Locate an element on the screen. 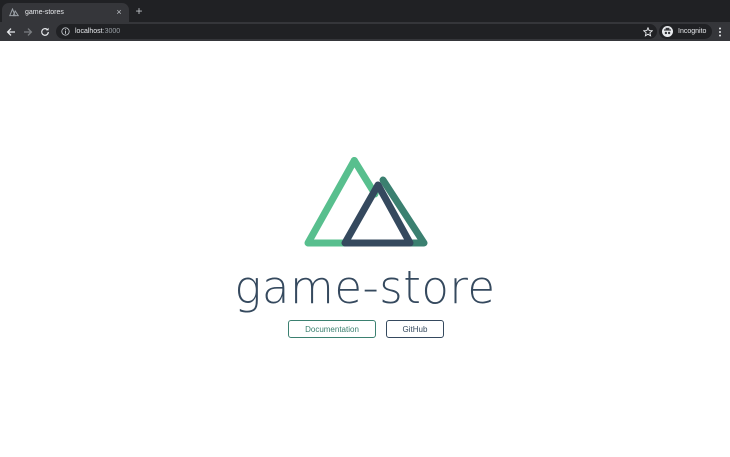 This screenshot has width=730, height=457. reload-icon is located at coordinates (44, 31).